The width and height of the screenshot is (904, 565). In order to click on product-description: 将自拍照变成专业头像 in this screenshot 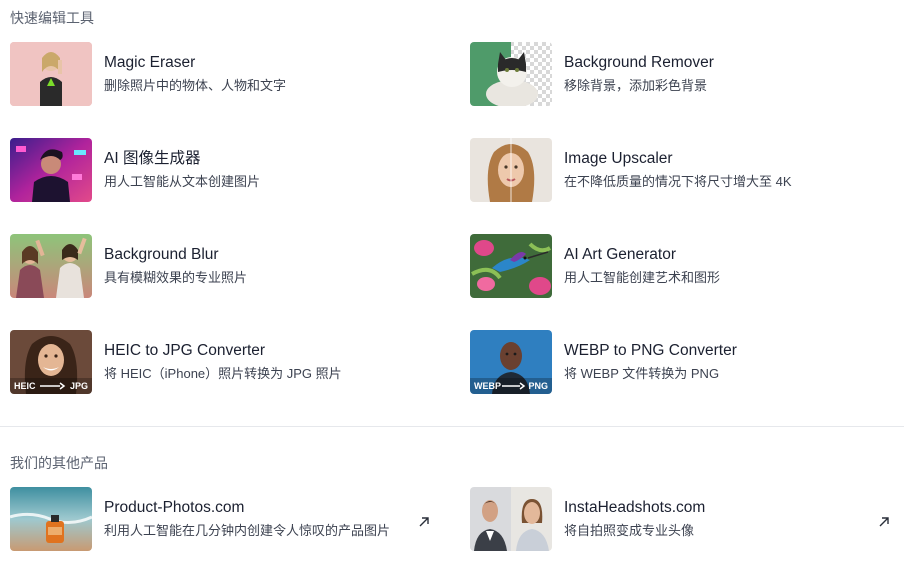, I will do `click(629, 530)`.